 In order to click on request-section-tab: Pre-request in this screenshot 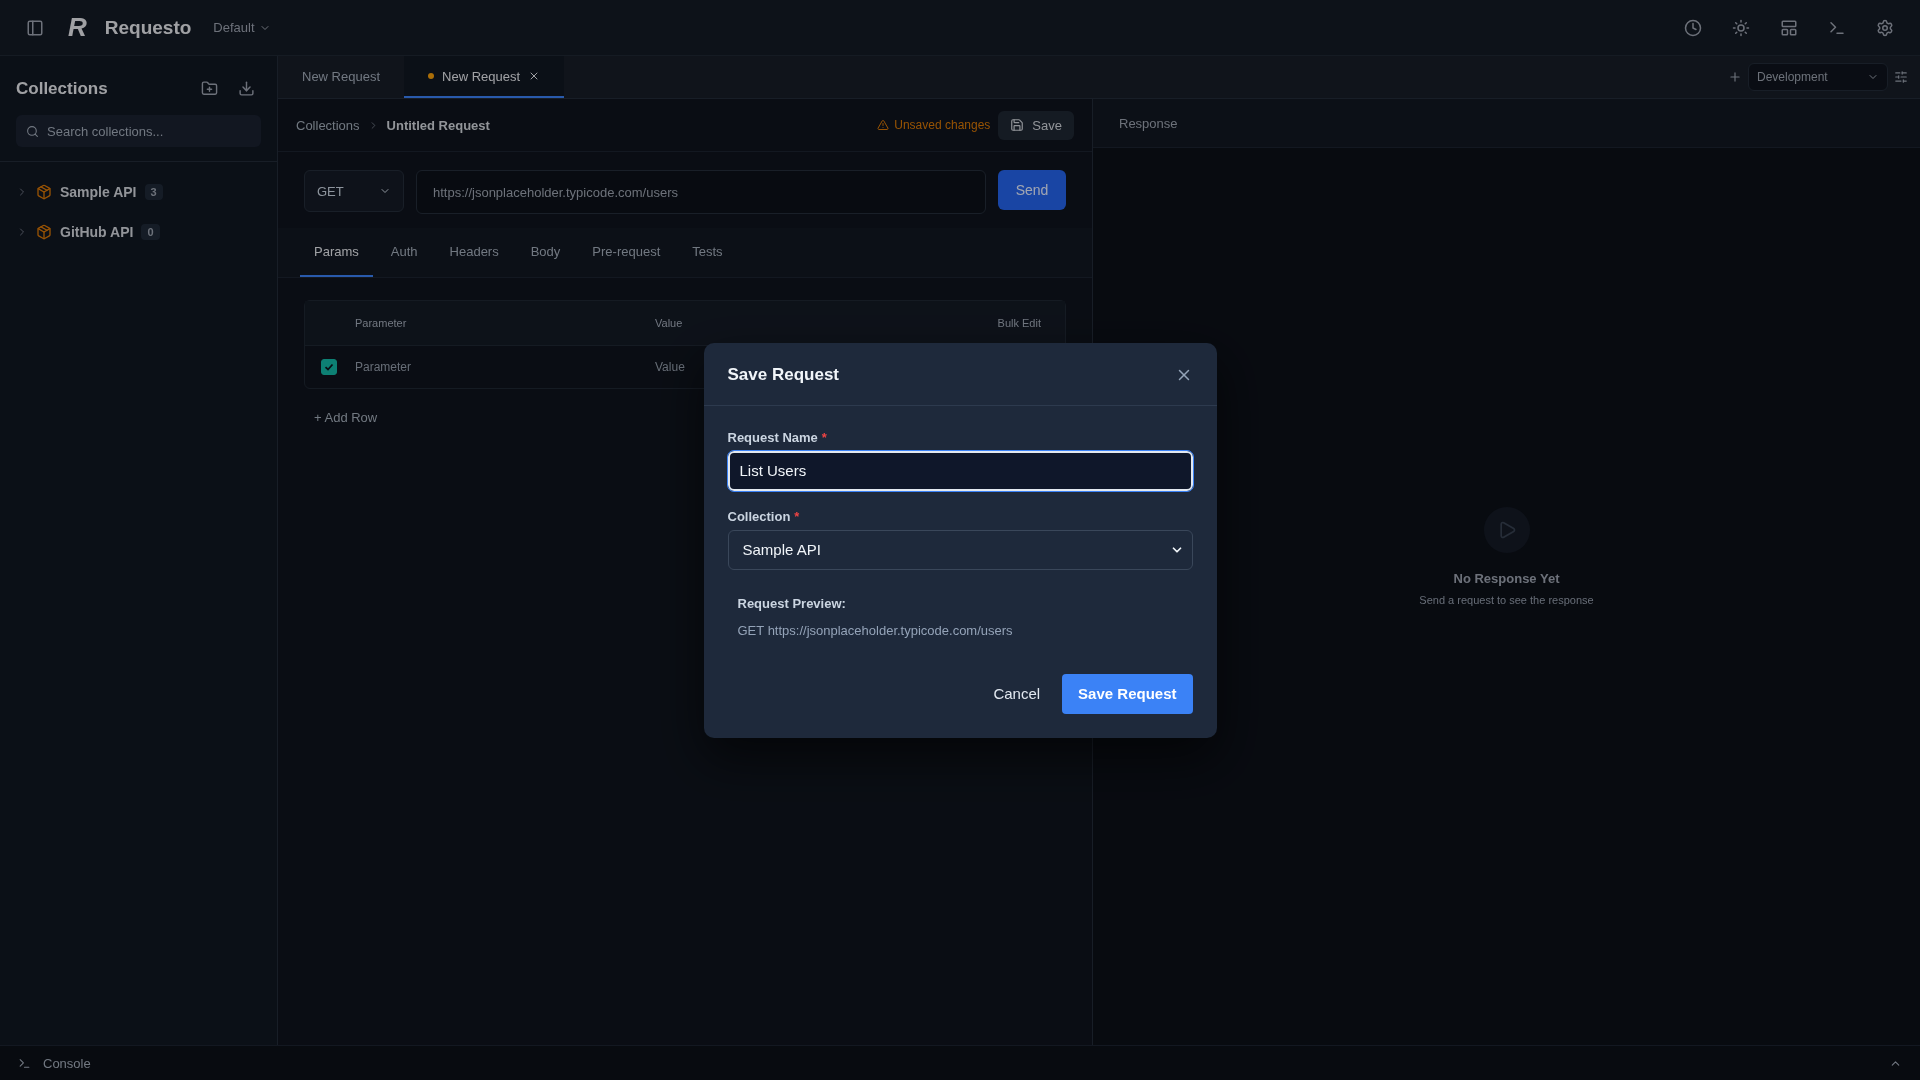, I will do `click(626, 252)`.